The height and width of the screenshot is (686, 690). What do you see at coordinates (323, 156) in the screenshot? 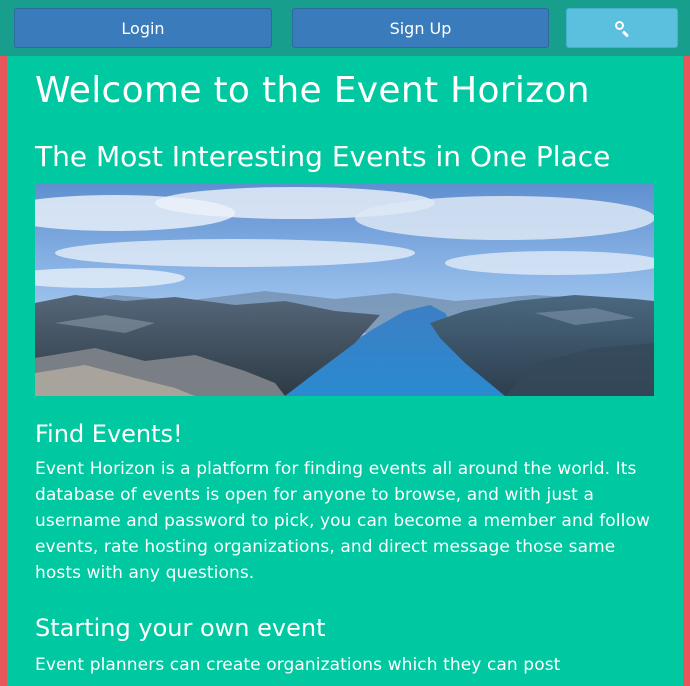
I see `page-subtitle: The Most Interesting Events in One Place` at bounding box center [323, 156].